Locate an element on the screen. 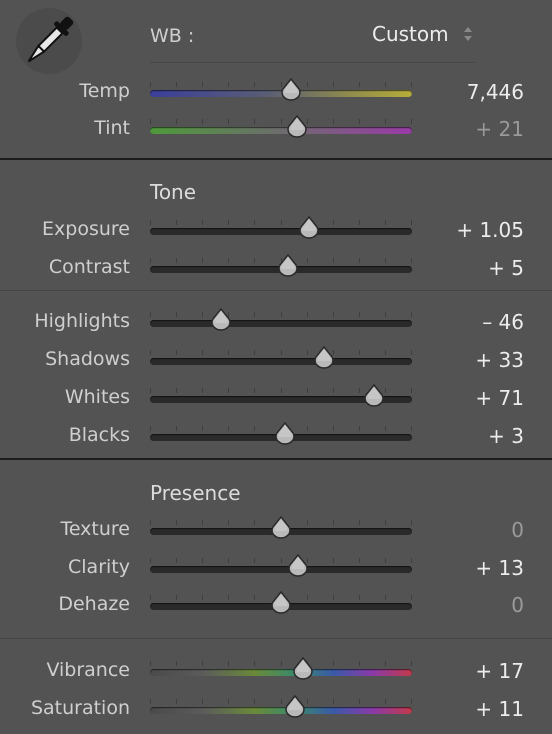  wb-label: WB : is located at coordinates (172, 36).